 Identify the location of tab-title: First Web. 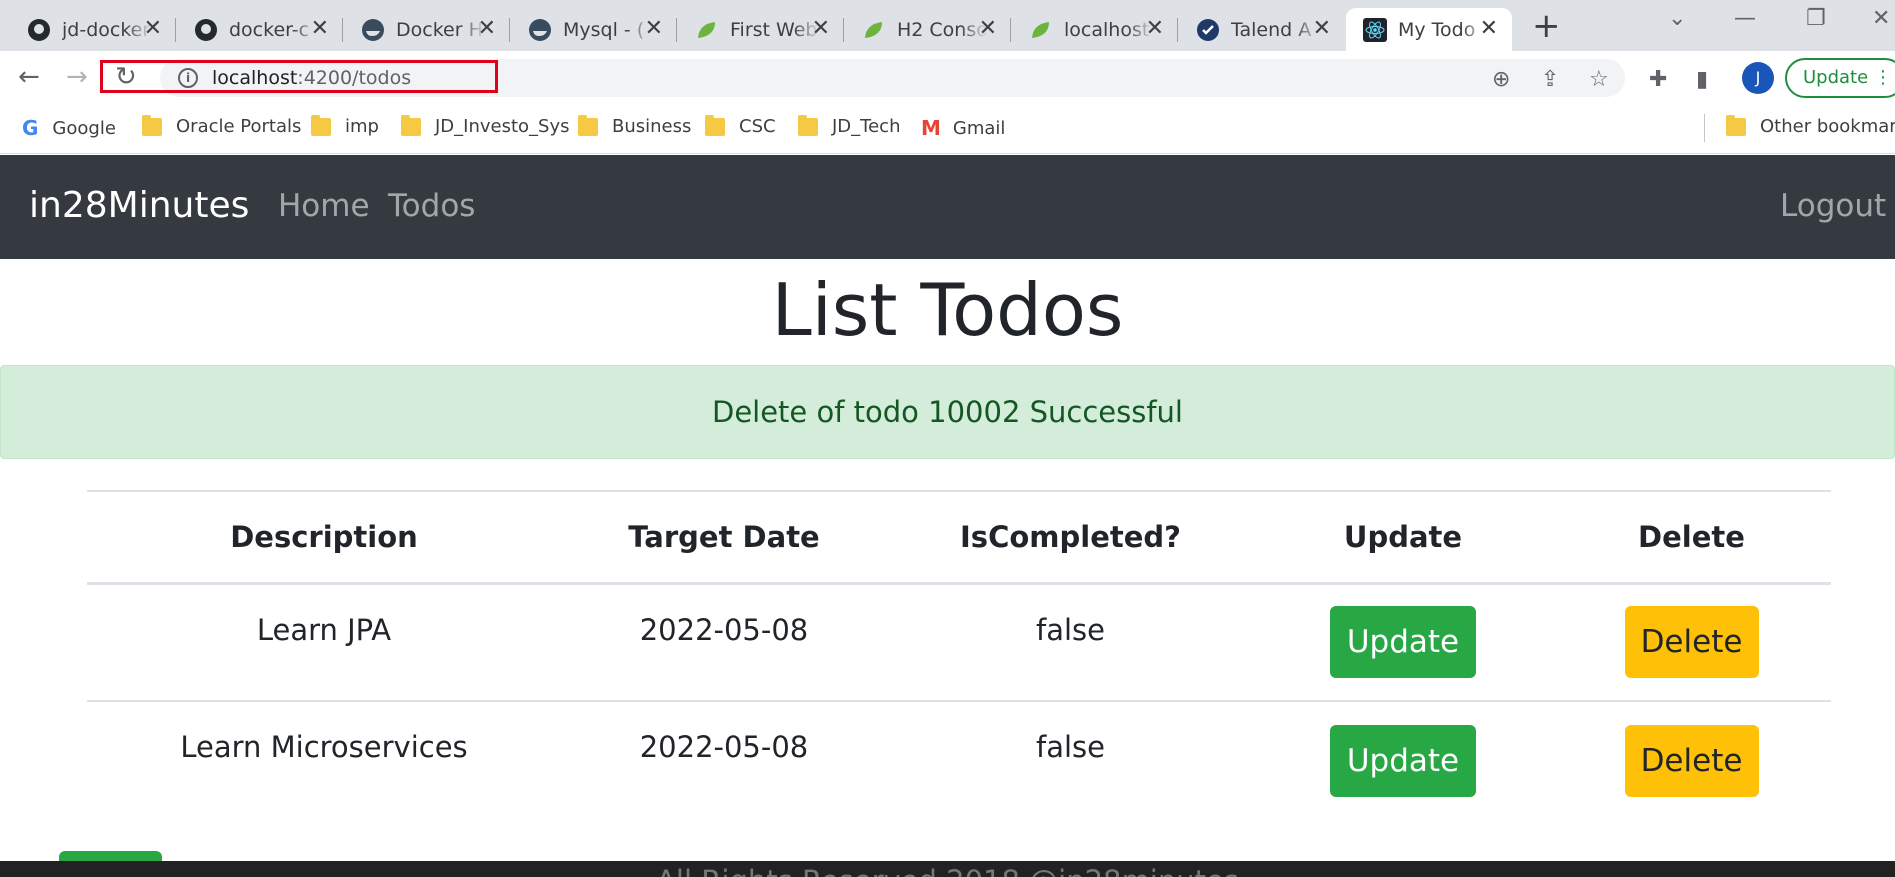
(774, 29).